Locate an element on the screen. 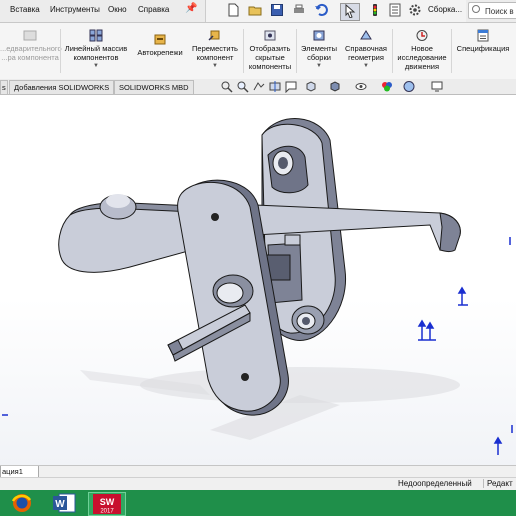  word-icon: W is located at coordinates (64, 503).